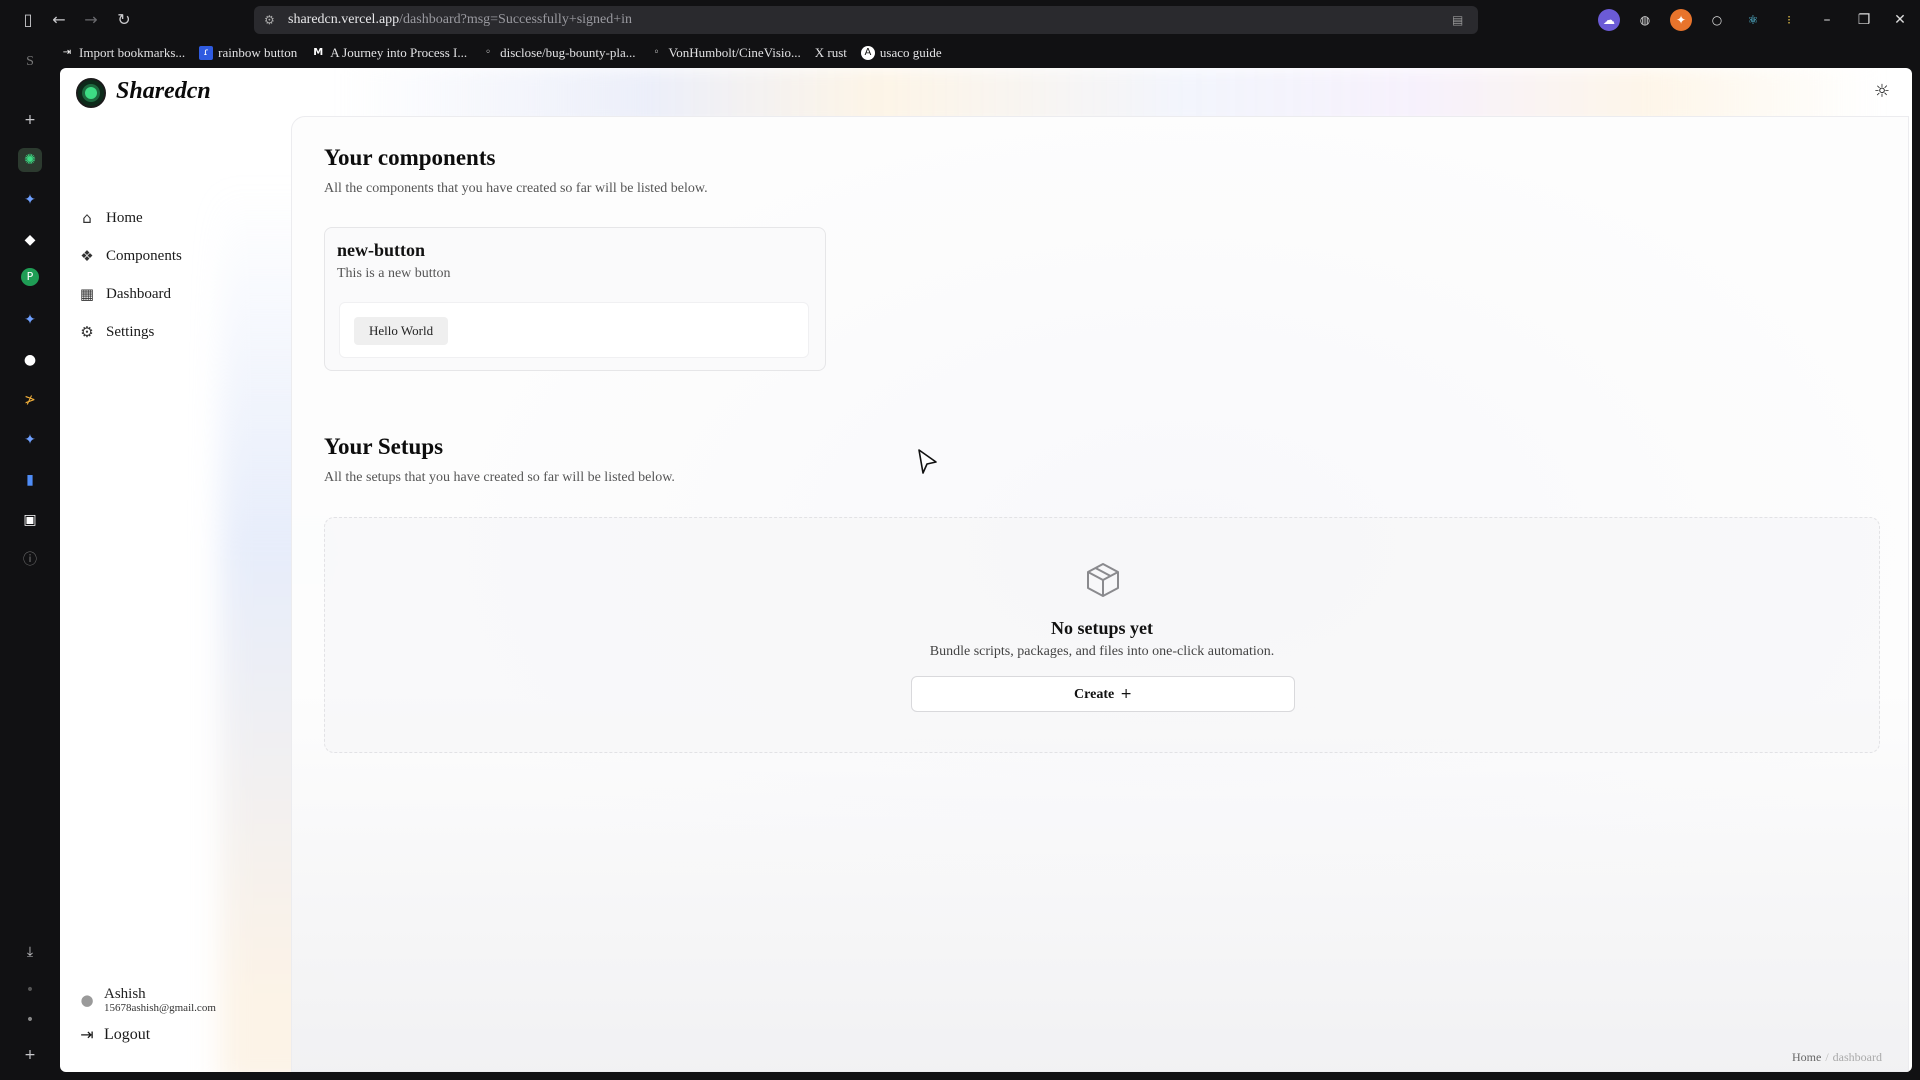 This screenshot has width=1920, height=1080. What do you see at coordinates (138, 293) in the screenshot?
I see `nav-label: Dashboard` at bounding box center [138, 293].